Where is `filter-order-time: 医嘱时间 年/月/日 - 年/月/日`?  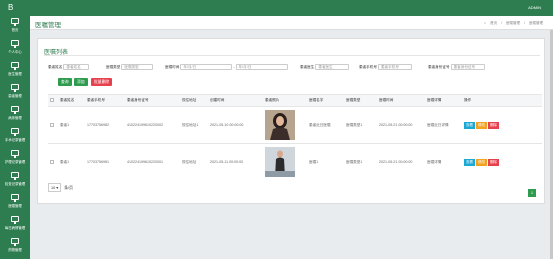 filter-order-time: 医嘱时间 年/月/日 - 年/月/日 is located at coordinates (226, 67).